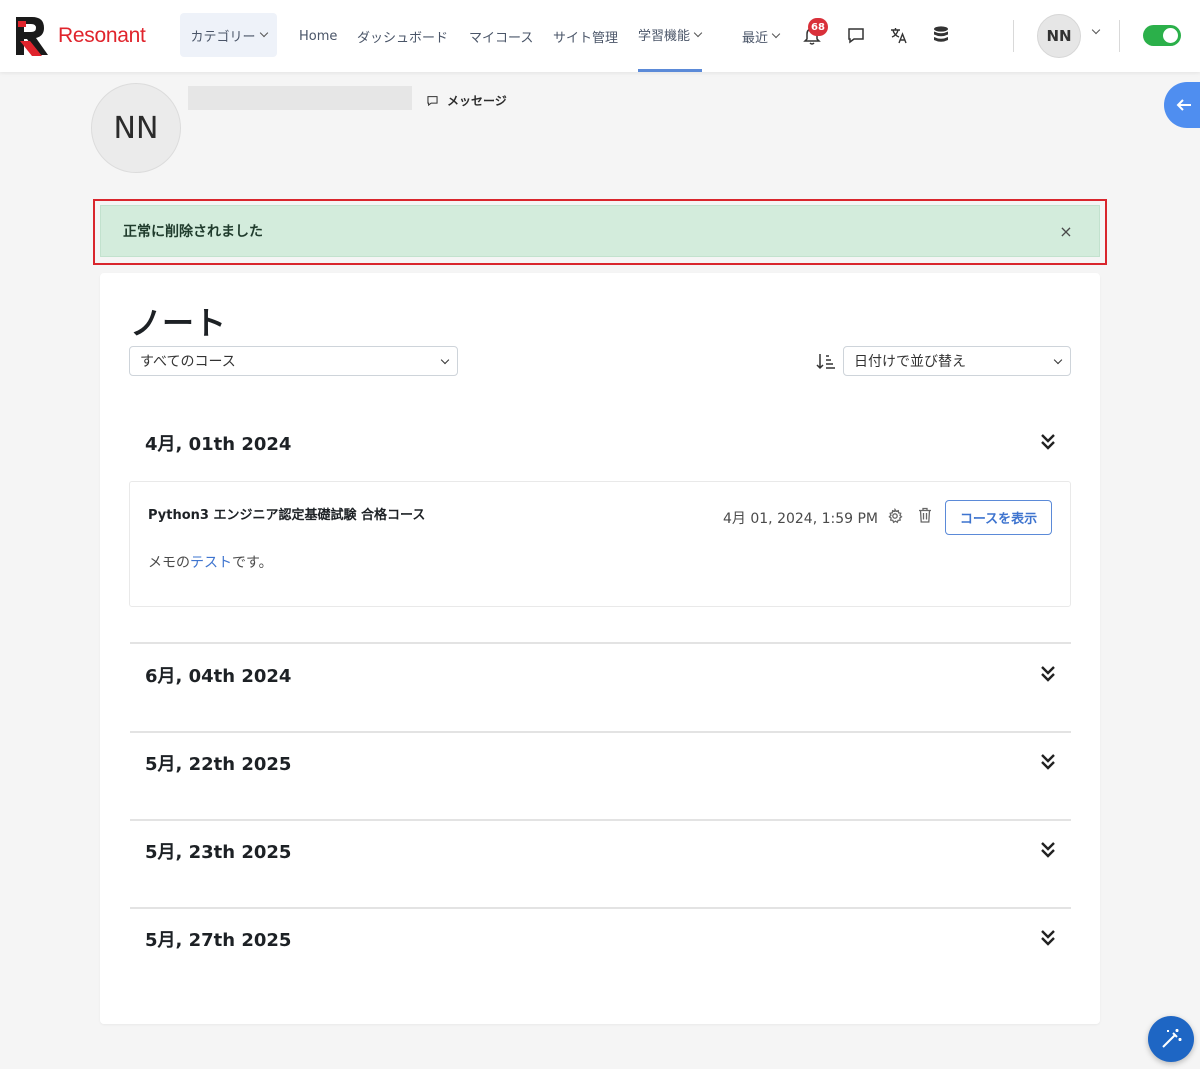  What do you see at coordinates (1162, 35) in the screenshot?
I see `edit-mode-toggle` at bounding box center [1162, 35].